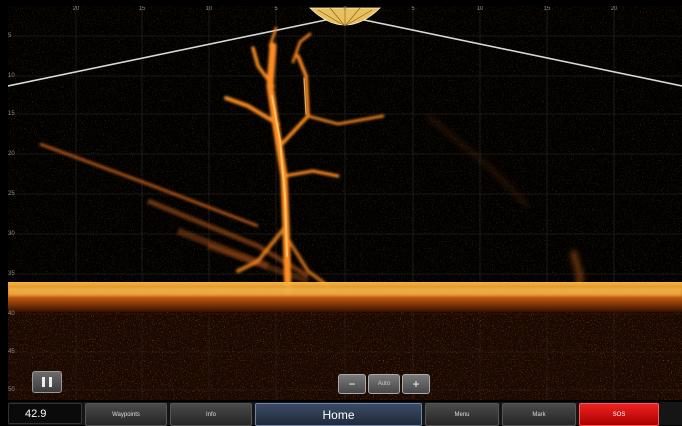  I want to click on zoom-controls: − Auto +, so click(384, 384).